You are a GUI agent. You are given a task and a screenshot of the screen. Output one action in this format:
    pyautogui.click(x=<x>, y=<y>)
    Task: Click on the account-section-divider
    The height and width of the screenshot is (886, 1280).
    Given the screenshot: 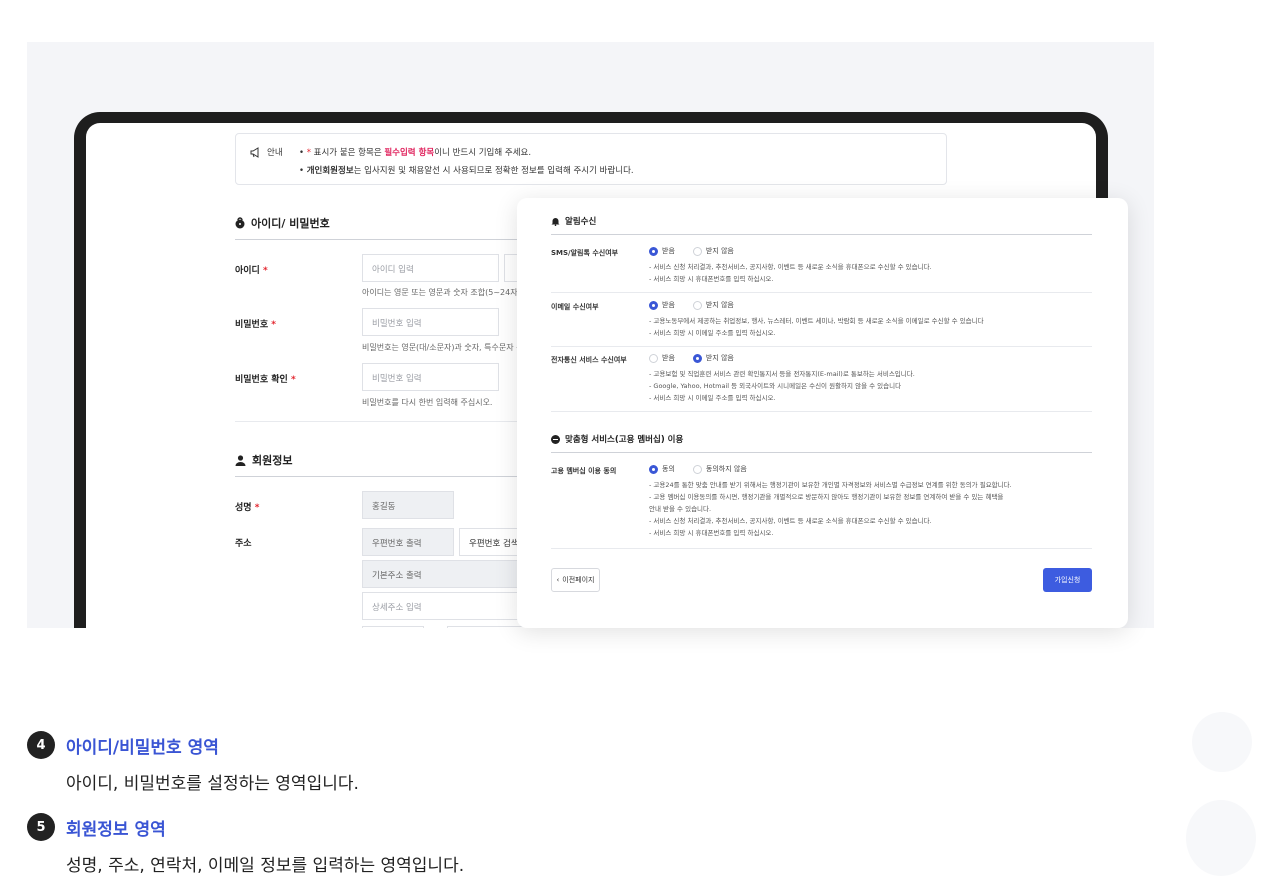 What is the action you would take?
    pyautogui.click(x=380, y=239)
    